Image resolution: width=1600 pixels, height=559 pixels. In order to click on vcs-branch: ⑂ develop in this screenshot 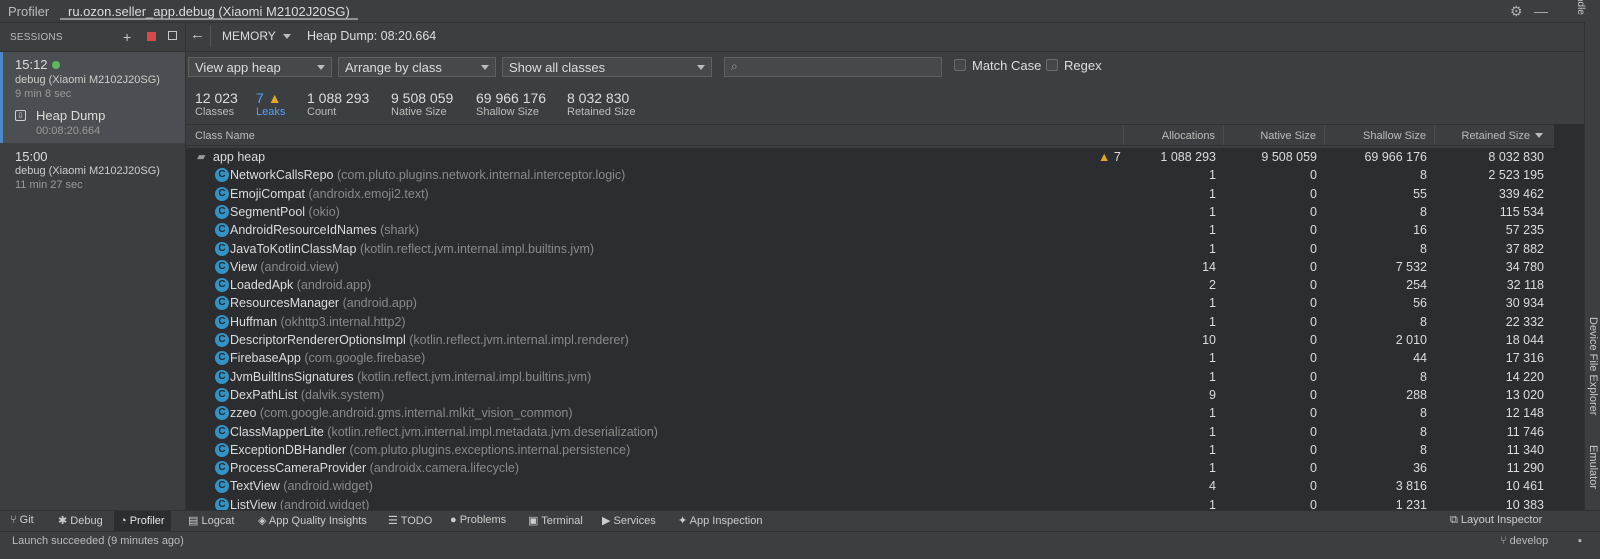, I will do `click(1524, 541)`.